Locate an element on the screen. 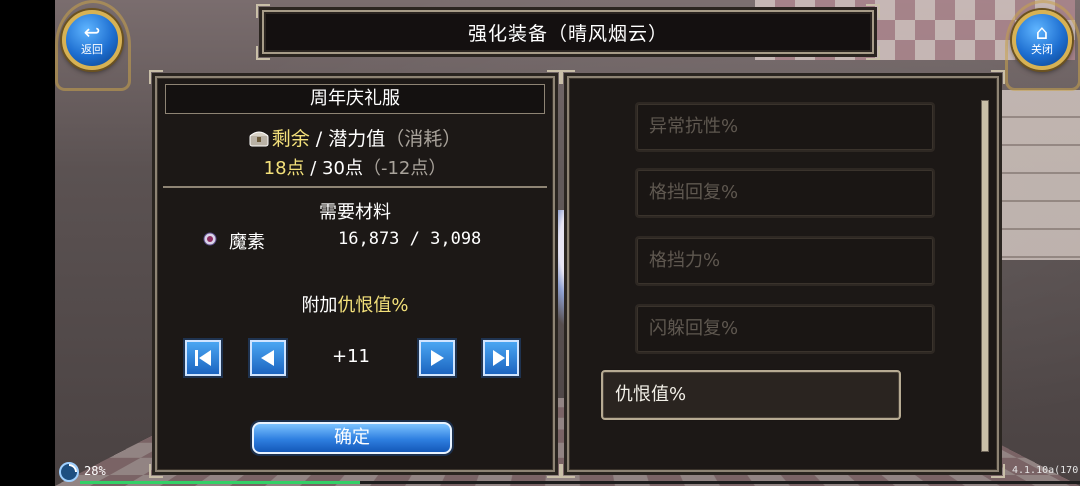 Image resolution: width=1080 pixels, height=486 pixels. progress-fill is located at coordinates (220, 482).